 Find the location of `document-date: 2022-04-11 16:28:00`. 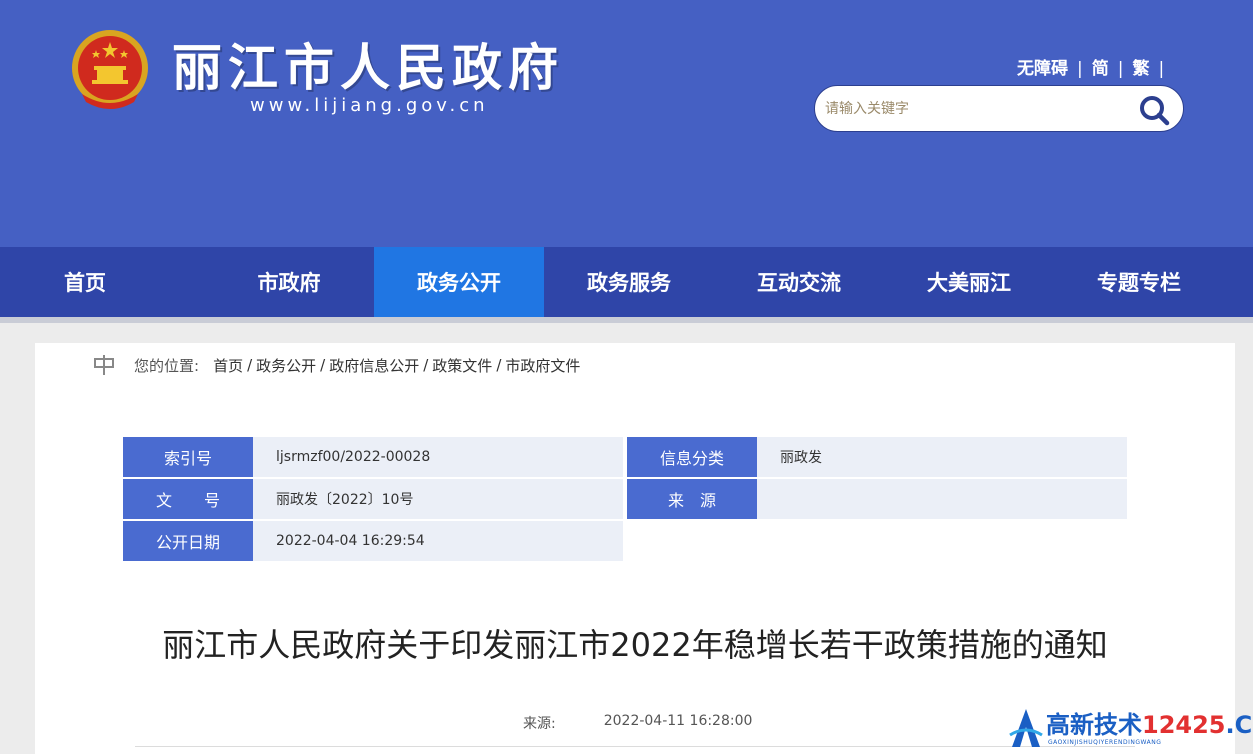

document-date: 2022-04-11 16:28:00 is located at coordinates (678, 721).